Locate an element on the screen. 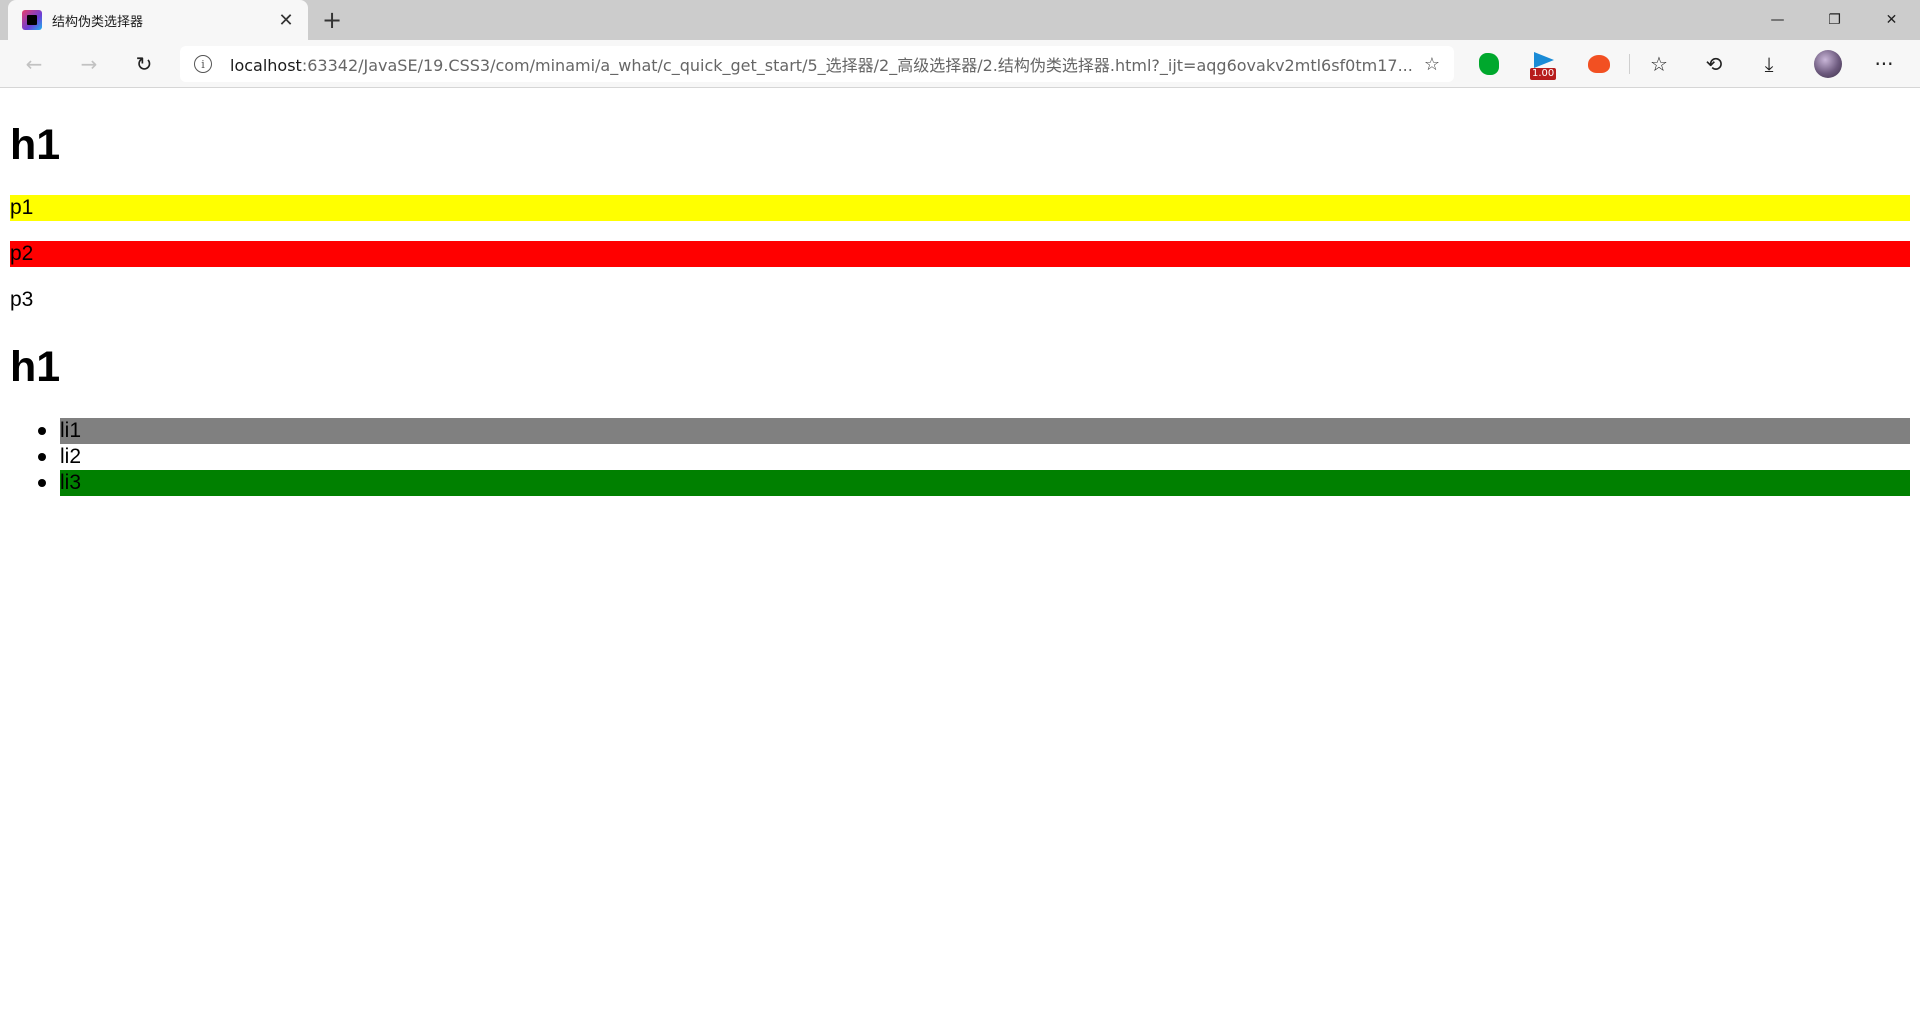  new-tab-button: + is located at coordinates (332, 20).